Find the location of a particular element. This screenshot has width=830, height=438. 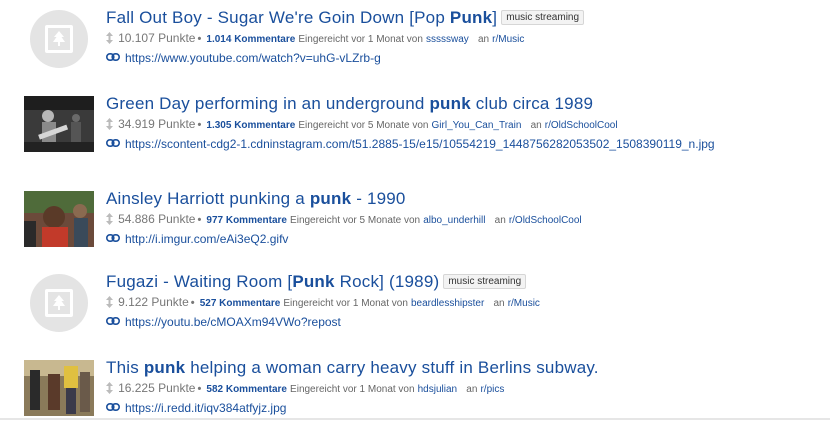

author-link: albo_underhill is located at coordinates (454, 220).